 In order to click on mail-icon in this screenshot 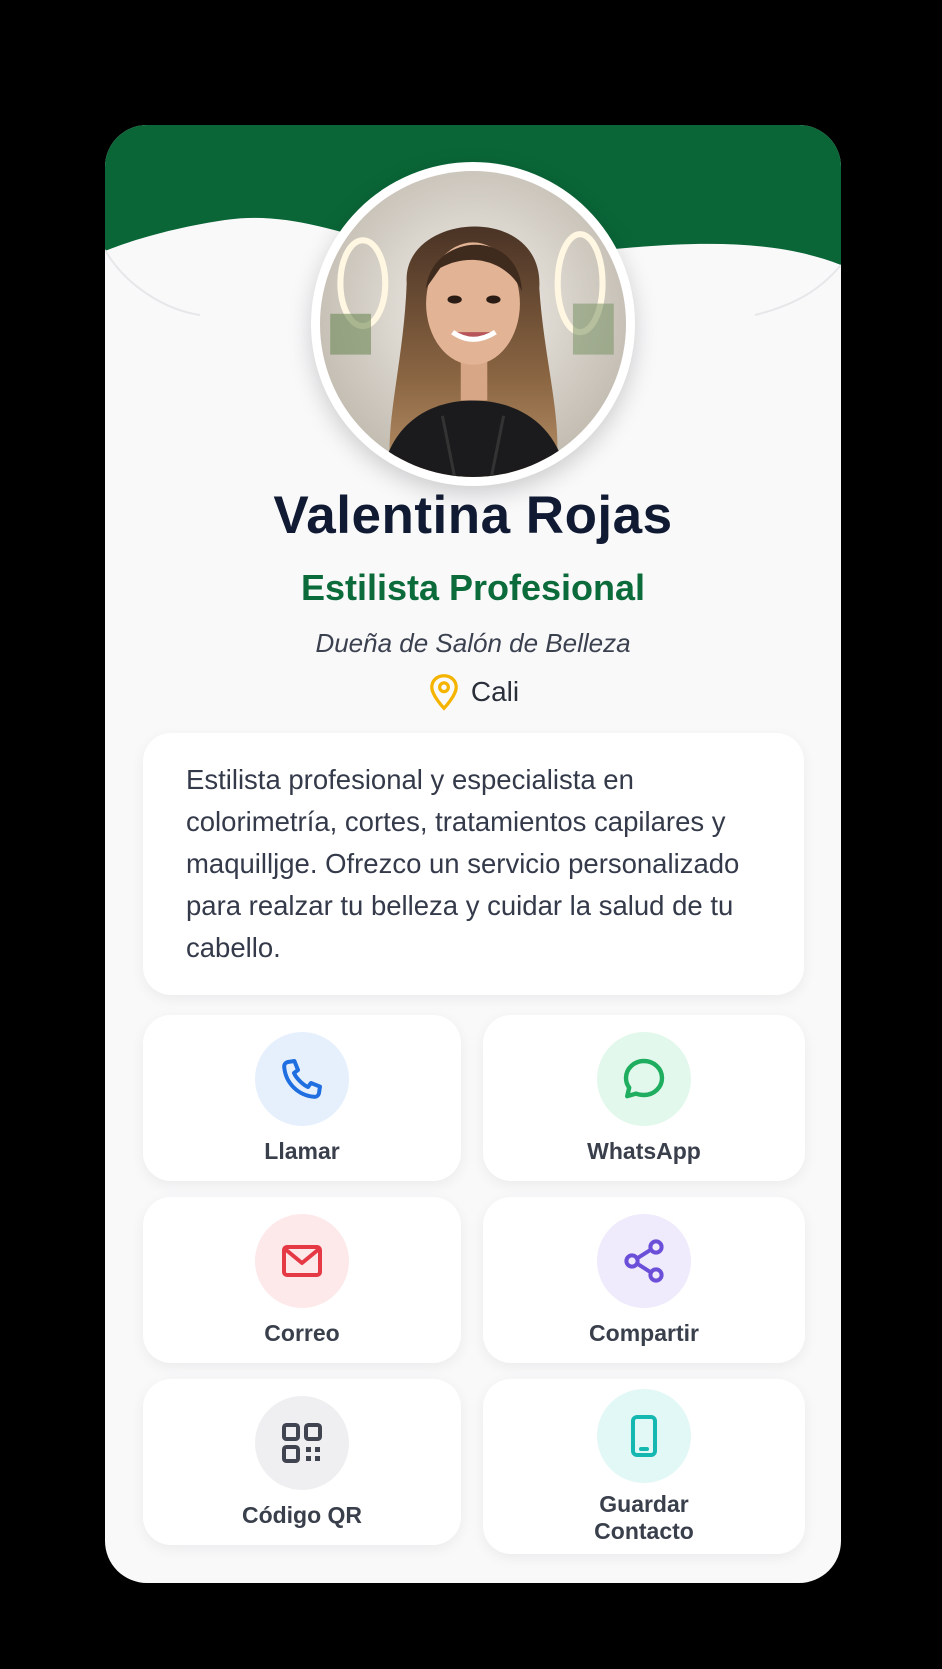, I will do `click(302, 1261)`.